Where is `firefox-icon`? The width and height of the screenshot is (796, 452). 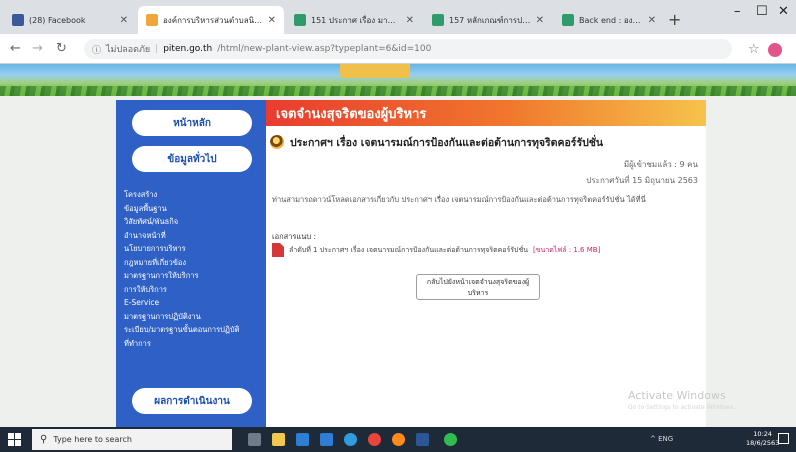 firefox-icon is located at coordinates (398, 439).